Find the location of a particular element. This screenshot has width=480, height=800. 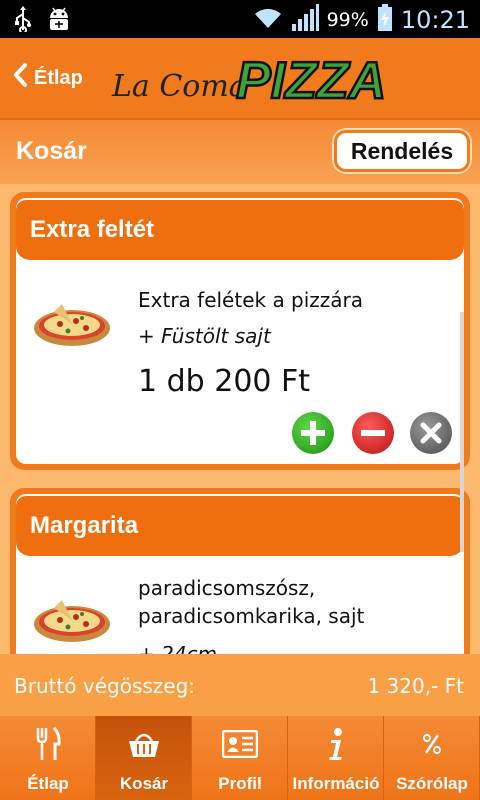

cart-item-title: Extra feltét is located at coordinates (240, 230).